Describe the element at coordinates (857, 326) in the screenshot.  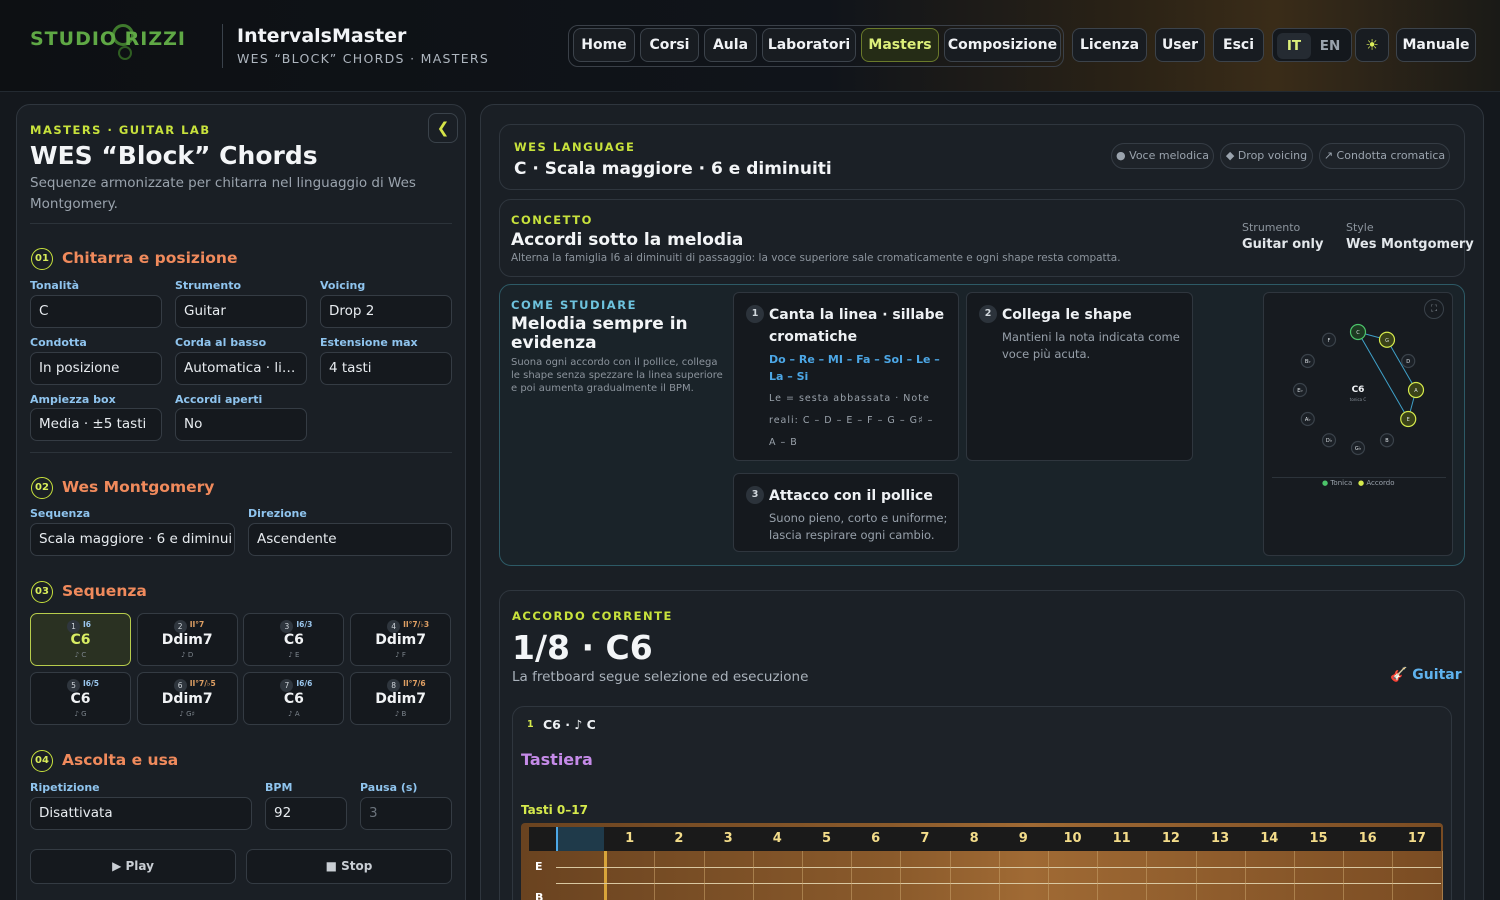
I see `step-title: Canta la linea · sillabe cromatiche` at that location.